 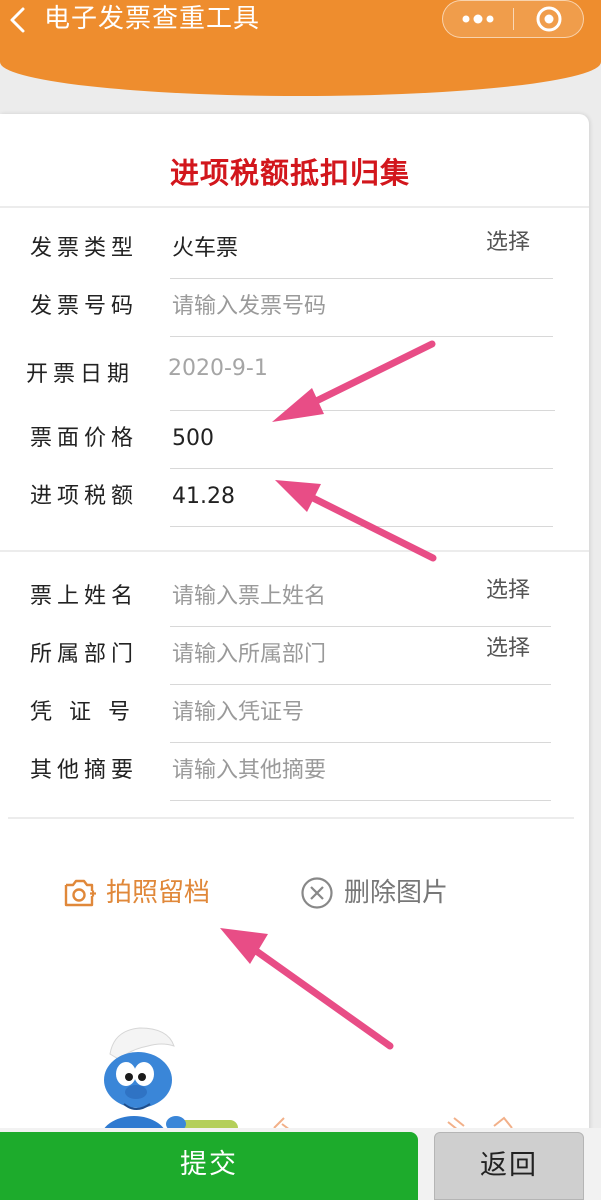 I want to click on other-summary-row: 其他摘要 请输入其他摘要, so click(x=294, y=781).